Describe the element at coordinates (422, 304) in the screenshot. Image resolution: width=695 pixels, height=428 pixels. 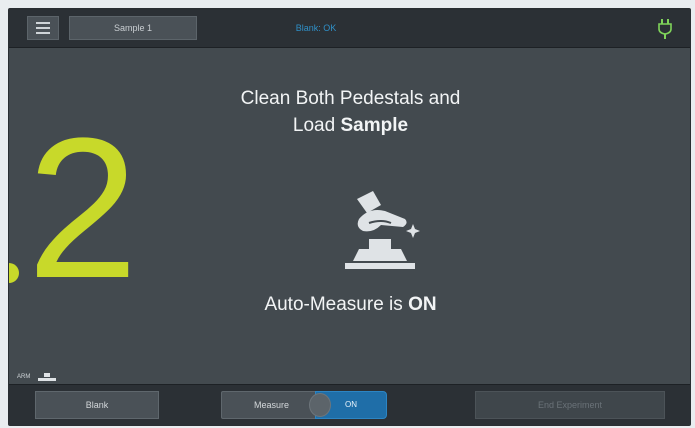
I see `automeasure-state: ON` at that location.